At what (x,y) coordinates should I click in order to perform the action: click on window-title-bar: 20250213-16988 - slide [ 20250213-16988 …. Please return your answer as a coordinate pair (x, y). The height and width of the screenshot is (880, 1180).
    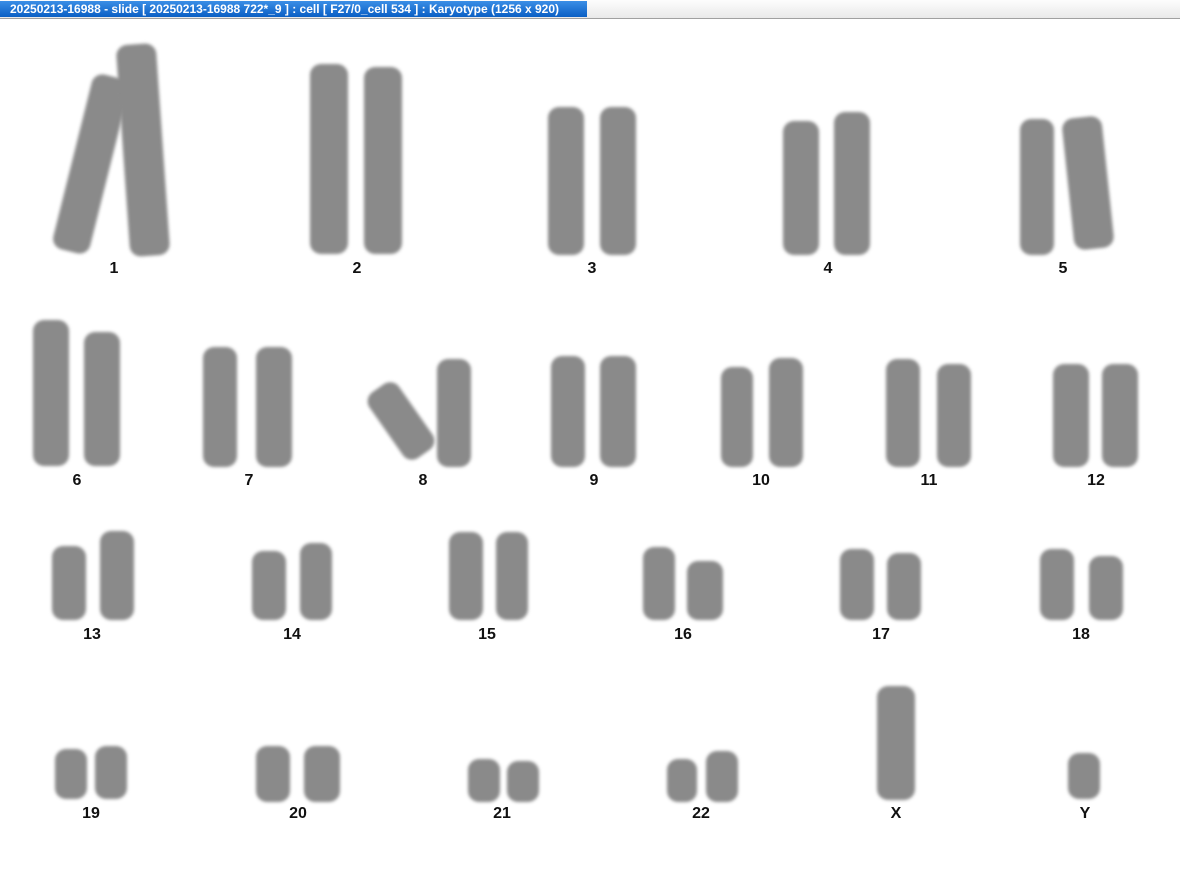
    Looking at the image, I should click on (590, 9).